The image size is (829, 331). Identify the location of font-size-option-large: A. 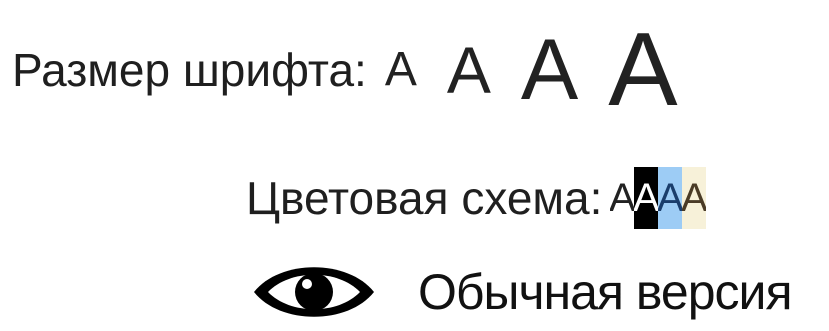
(549, 70).